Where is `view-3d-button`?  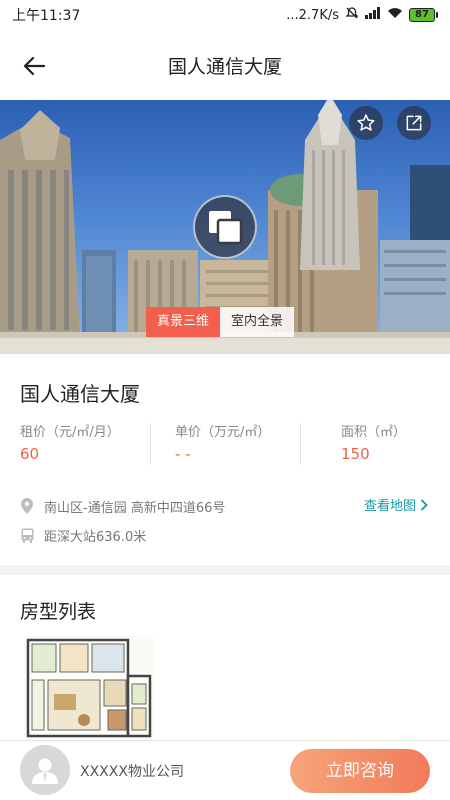
view-3d-button is located at coordinates (225, 227).